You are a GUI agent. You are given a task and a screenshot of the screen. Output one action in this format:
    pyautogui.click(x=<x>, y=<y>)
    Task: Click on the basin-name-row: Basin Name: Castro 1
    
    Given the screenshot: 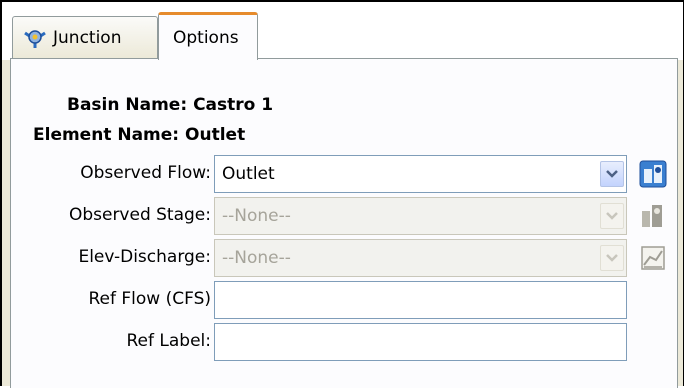 What is the action you would take?
    pyautogui.click(x=170, y=105)
    